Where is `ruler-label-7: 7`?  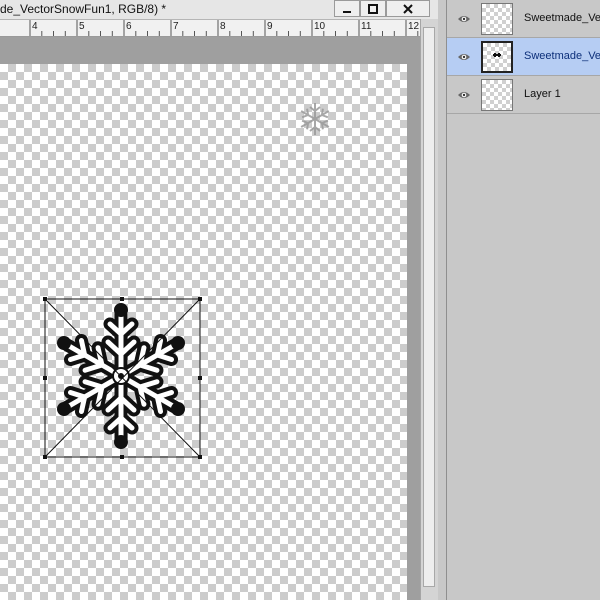
ruler-label-7: 7 is located at coordinates (176, 26).